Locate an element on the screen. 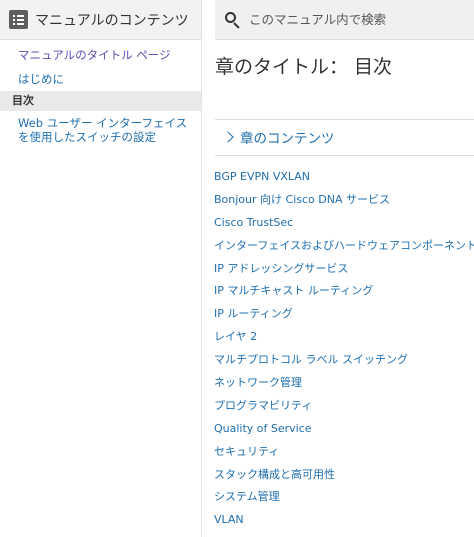  chevron-right-icon is located at coordinates (228, 137).